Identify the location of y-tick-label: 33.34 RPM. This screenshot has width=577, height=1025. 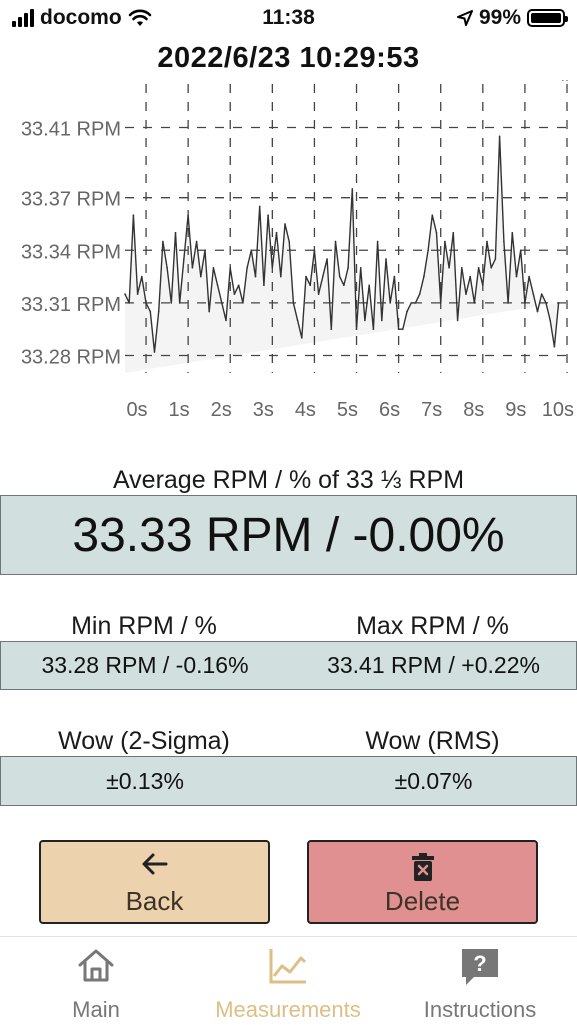
(71, 252).